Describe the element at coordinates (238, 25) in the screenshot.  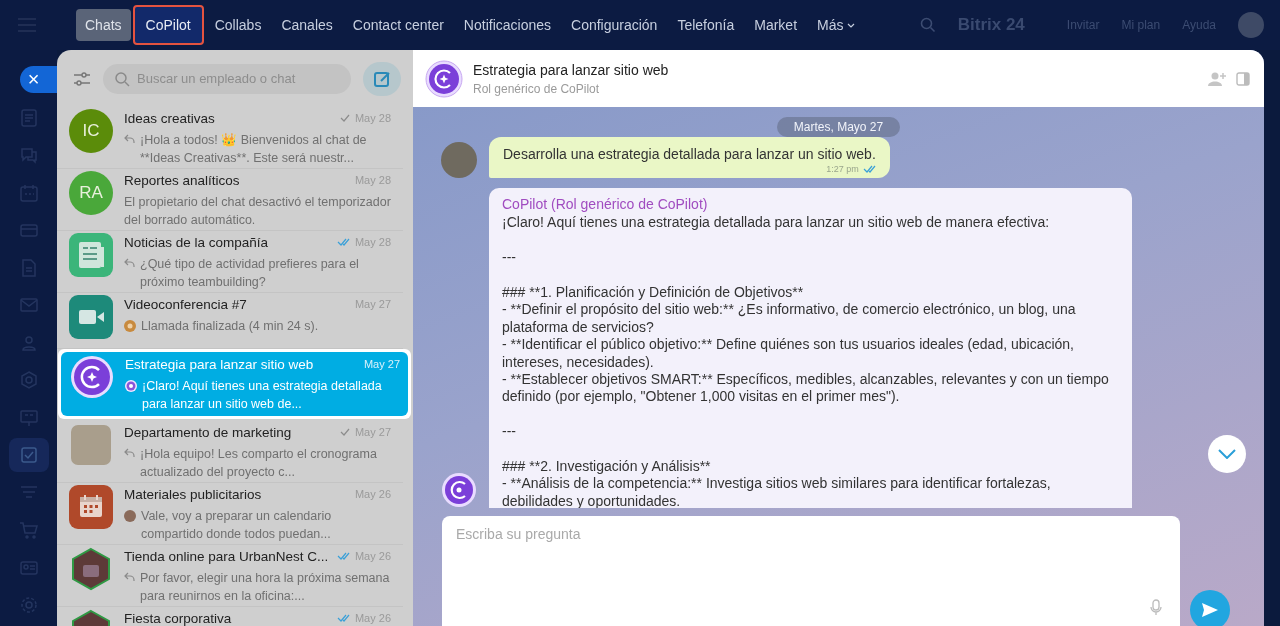
I see `nav-tab: Collabs` at that location.